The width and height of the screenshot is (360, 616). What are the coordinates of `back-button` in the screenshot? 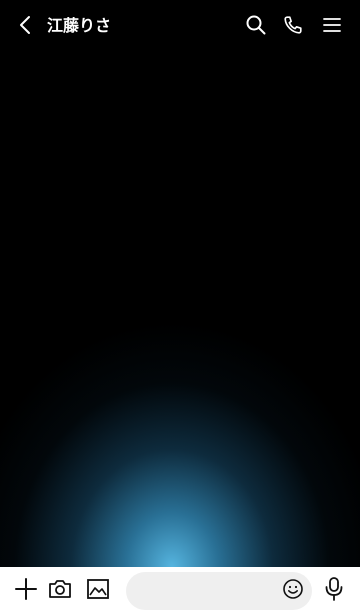 It's located at (25, 27).